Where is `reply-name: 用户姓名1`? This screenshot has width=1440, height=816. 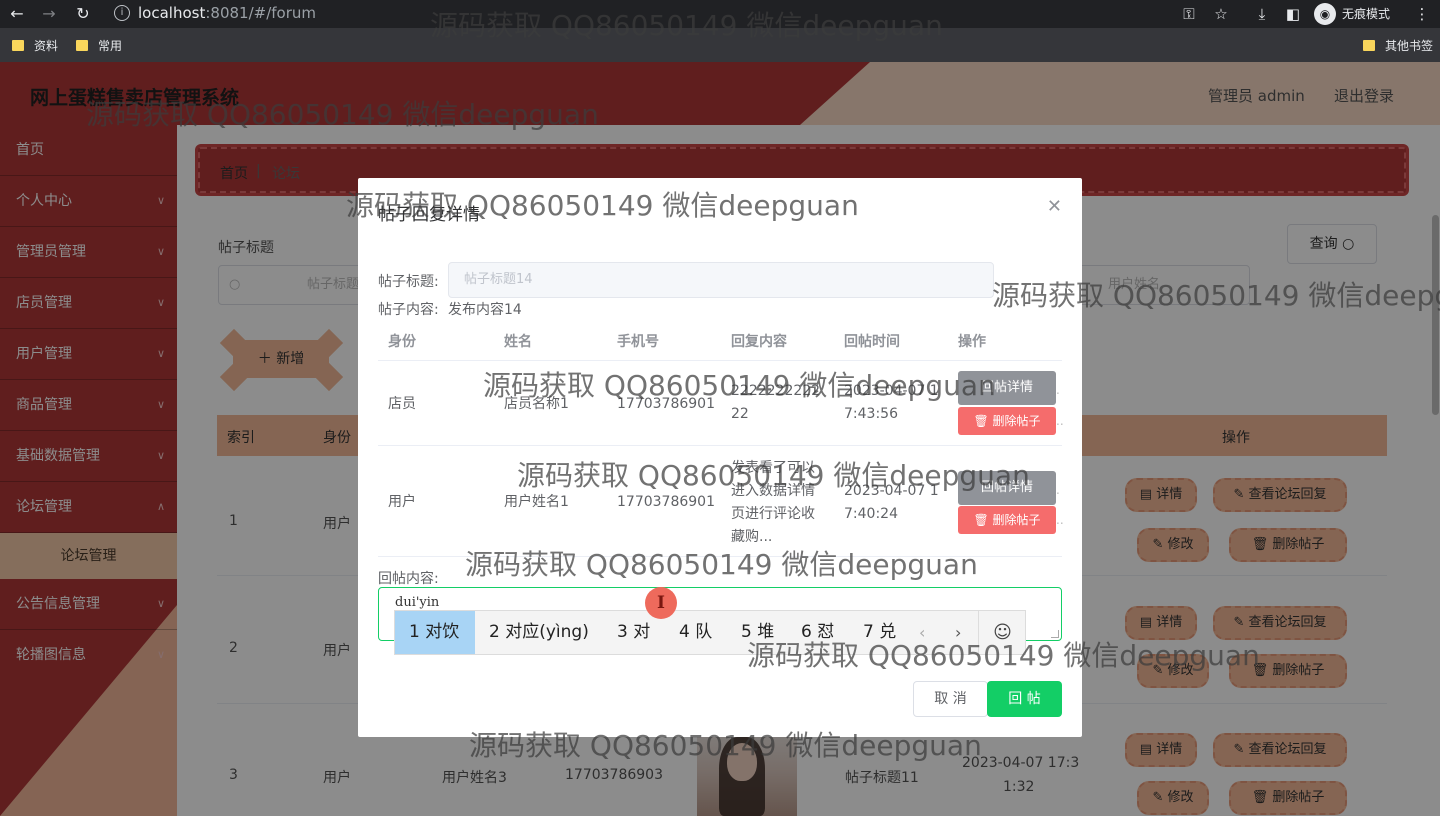 reply-name: 用户姓名1 is located at coordinates (536, 502).